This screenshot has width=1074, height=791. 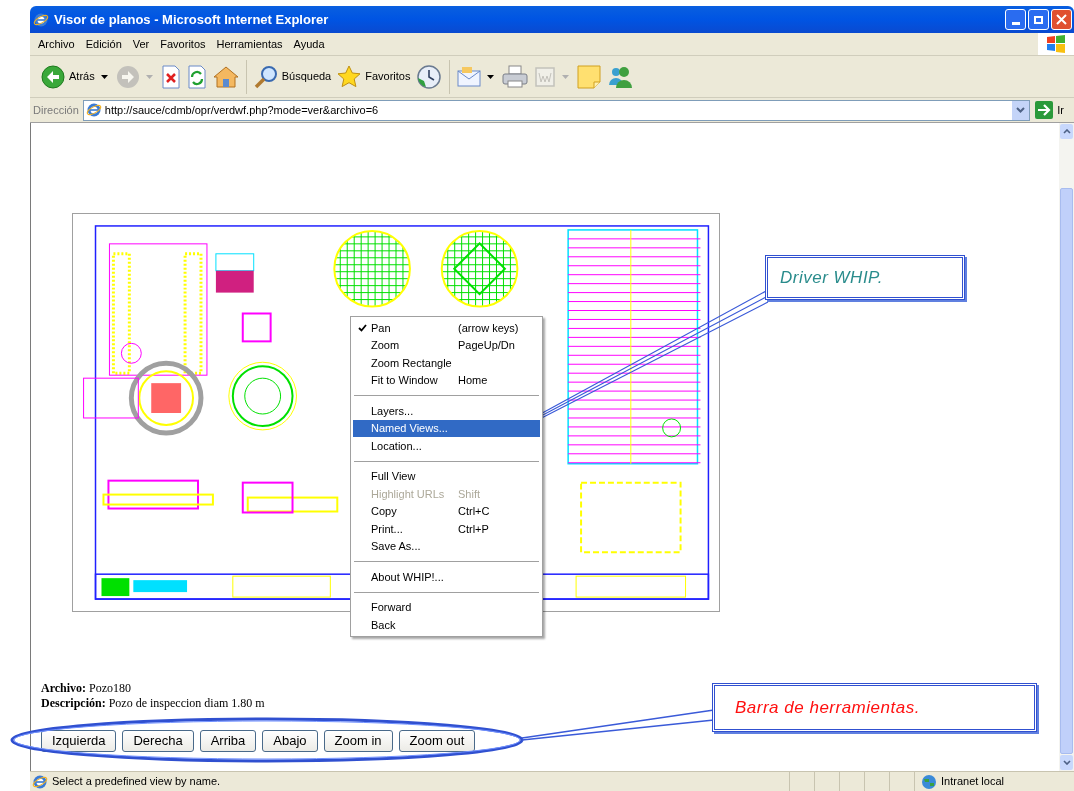 What do you see at coordinates (196, 76) in the screenshot?
I see `refresh-icon` at bounding box center [196, 76].